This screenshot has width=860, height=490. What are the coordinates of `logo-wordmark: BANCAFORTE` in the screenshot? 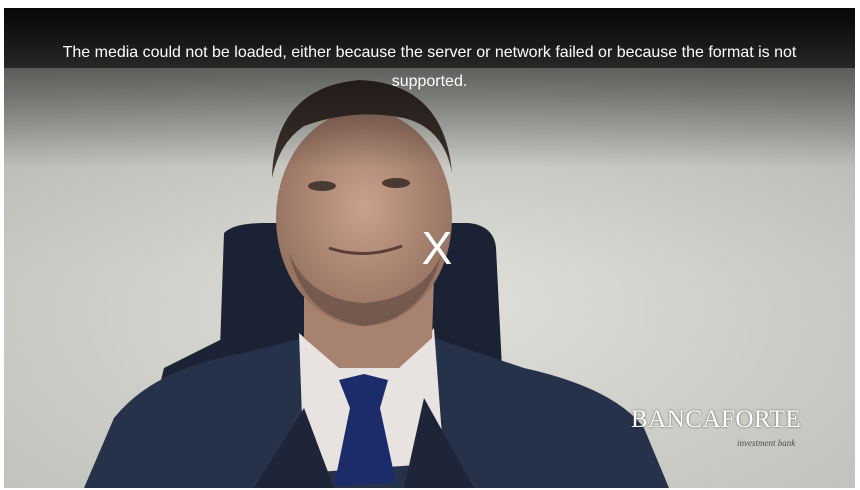 It's located at (716, 419).